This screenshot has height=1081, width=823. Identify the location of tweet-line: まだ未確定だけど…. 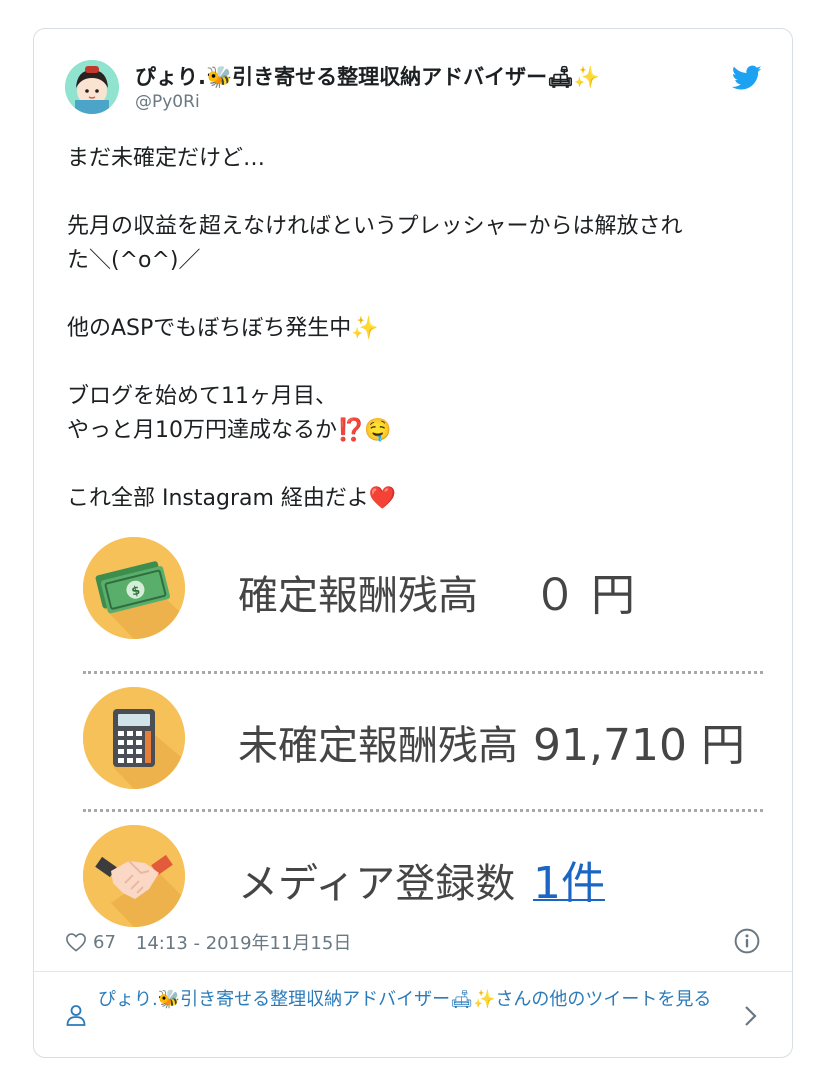
(166, 158).